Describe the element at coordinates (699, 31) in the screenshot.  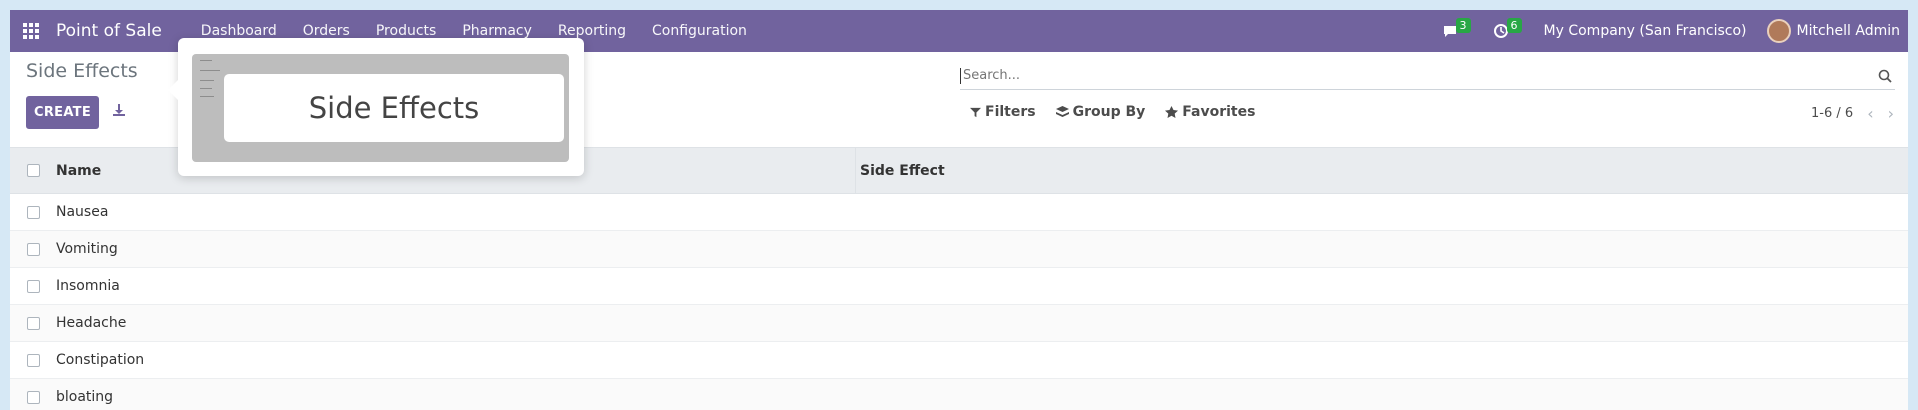
I see `menu-item-configuration: Configuration` at that location.